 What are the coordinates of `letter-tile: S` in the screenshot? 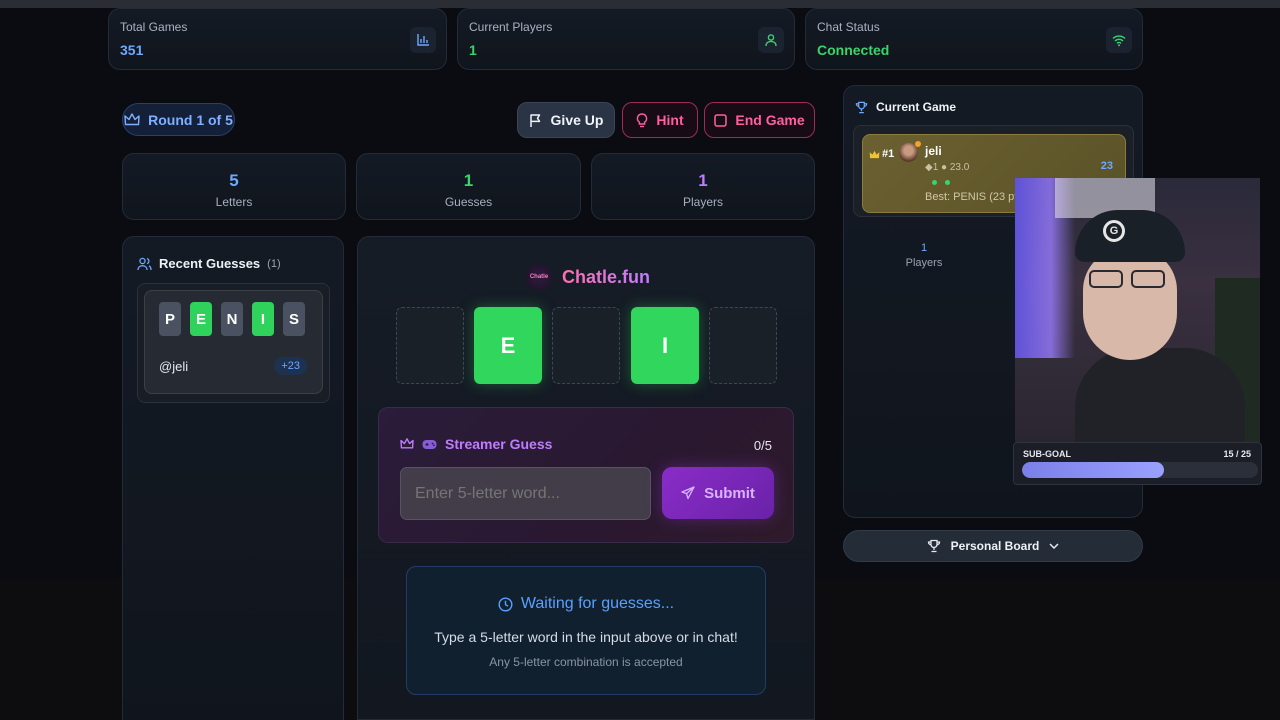 It's located at (294, 319).